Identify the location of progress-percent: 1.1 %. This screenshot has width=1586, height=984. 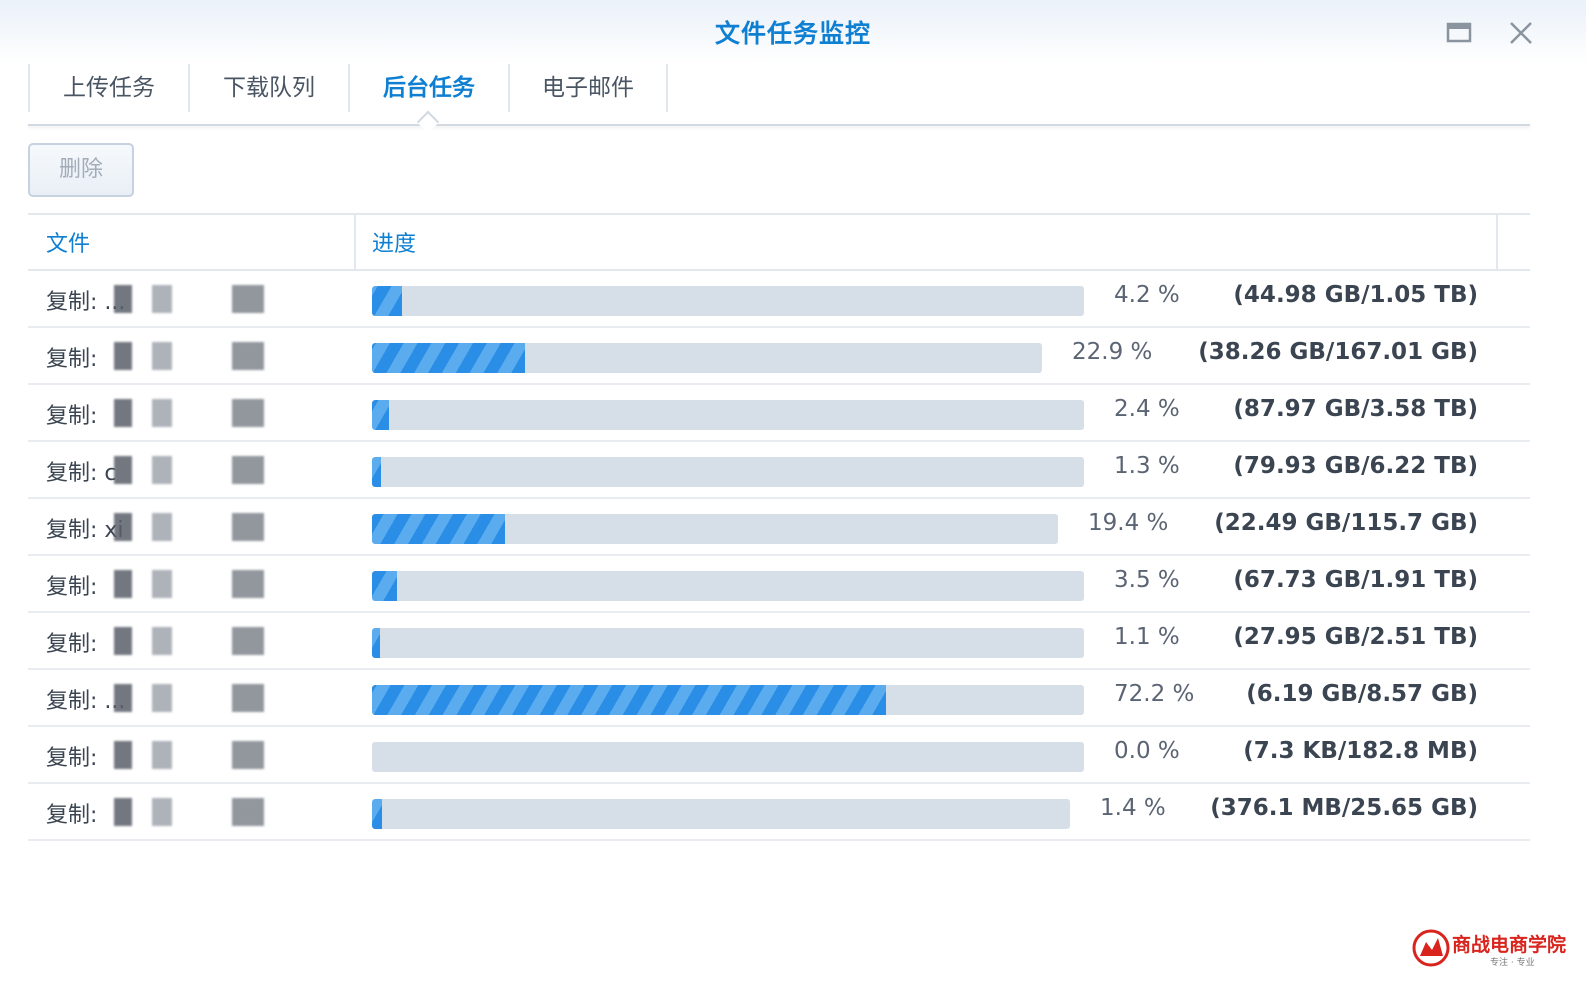
(1147, 637).